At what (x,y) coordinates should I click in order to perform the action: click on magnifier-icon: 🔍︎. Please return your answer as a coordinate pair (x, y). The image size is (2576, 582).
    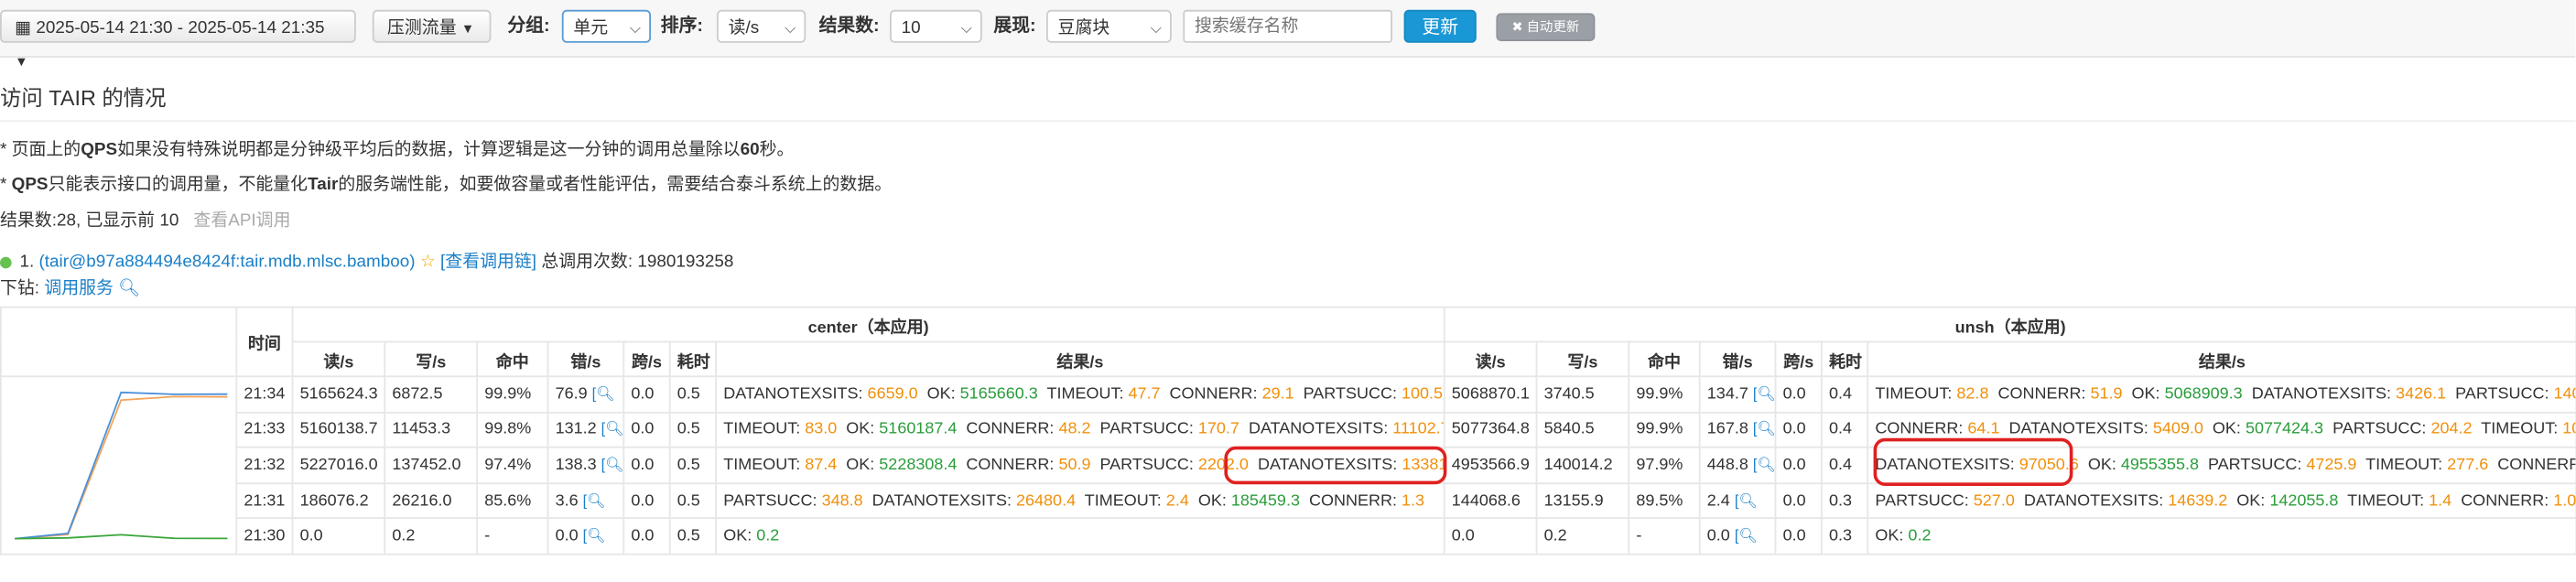
    Looking at the image, I should click on (129, 288).